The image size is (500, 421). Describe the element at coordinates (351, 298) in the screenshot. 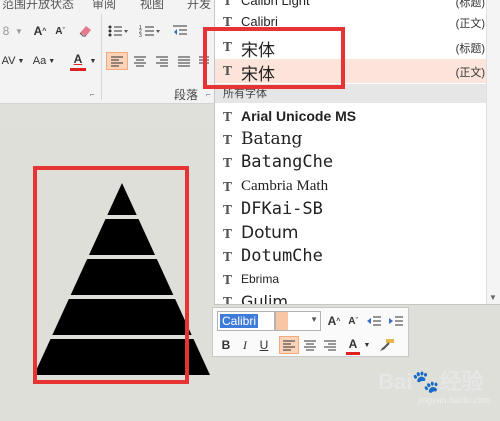

I see `font-item-gulim: T Gulim` at that location.